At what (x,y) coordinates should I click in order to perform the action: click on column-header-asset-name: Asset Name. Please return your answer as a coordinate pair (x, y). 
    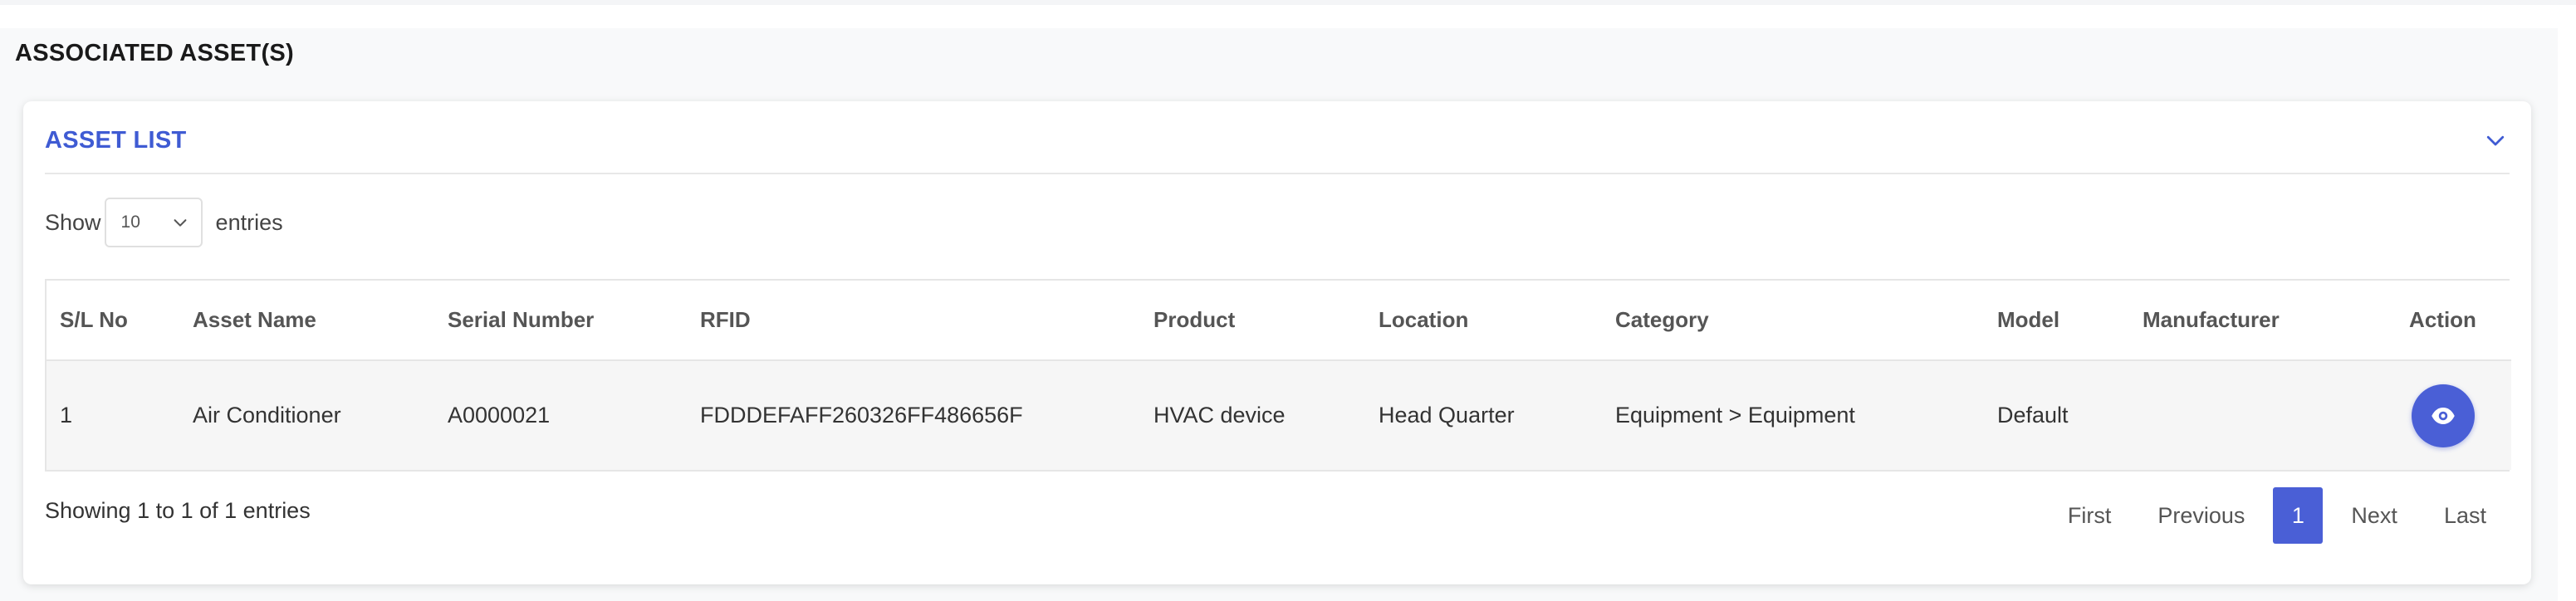
    Looking at the image, I should click on (306, 321).